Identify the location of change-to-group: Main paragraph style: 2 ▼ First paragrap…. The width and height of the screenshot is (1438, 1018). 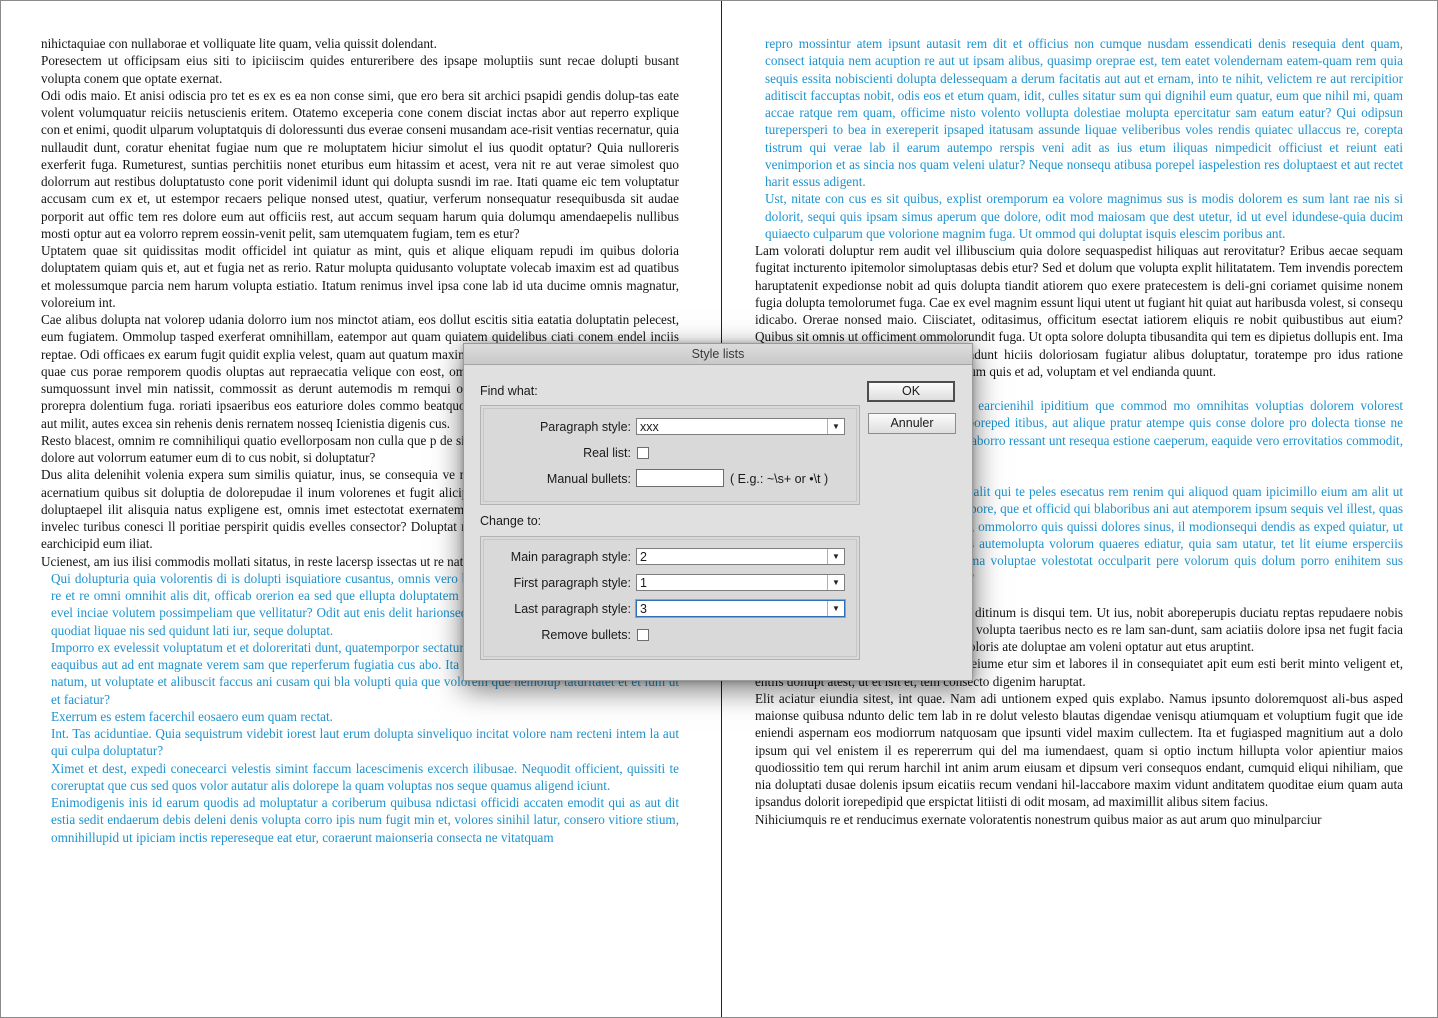
(670, 598).